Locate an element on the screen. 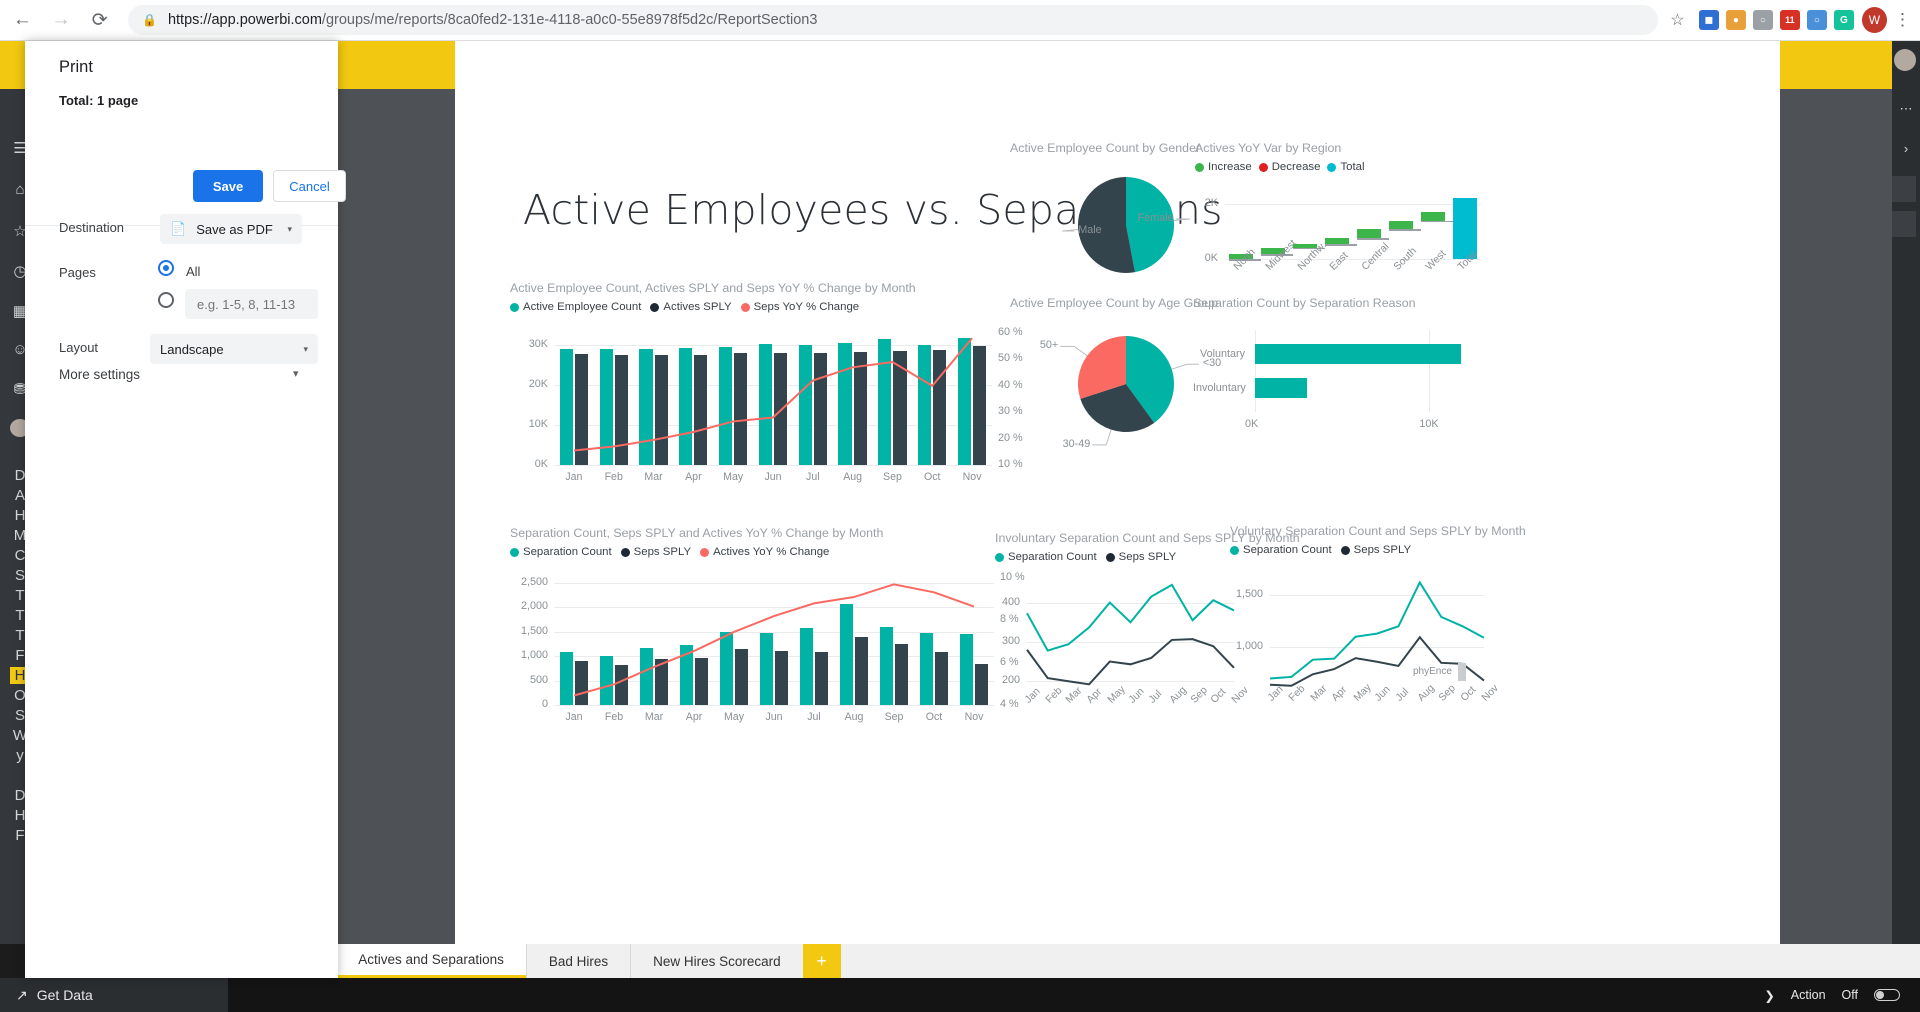  user-avatar is located at coordinates (1905, 60).